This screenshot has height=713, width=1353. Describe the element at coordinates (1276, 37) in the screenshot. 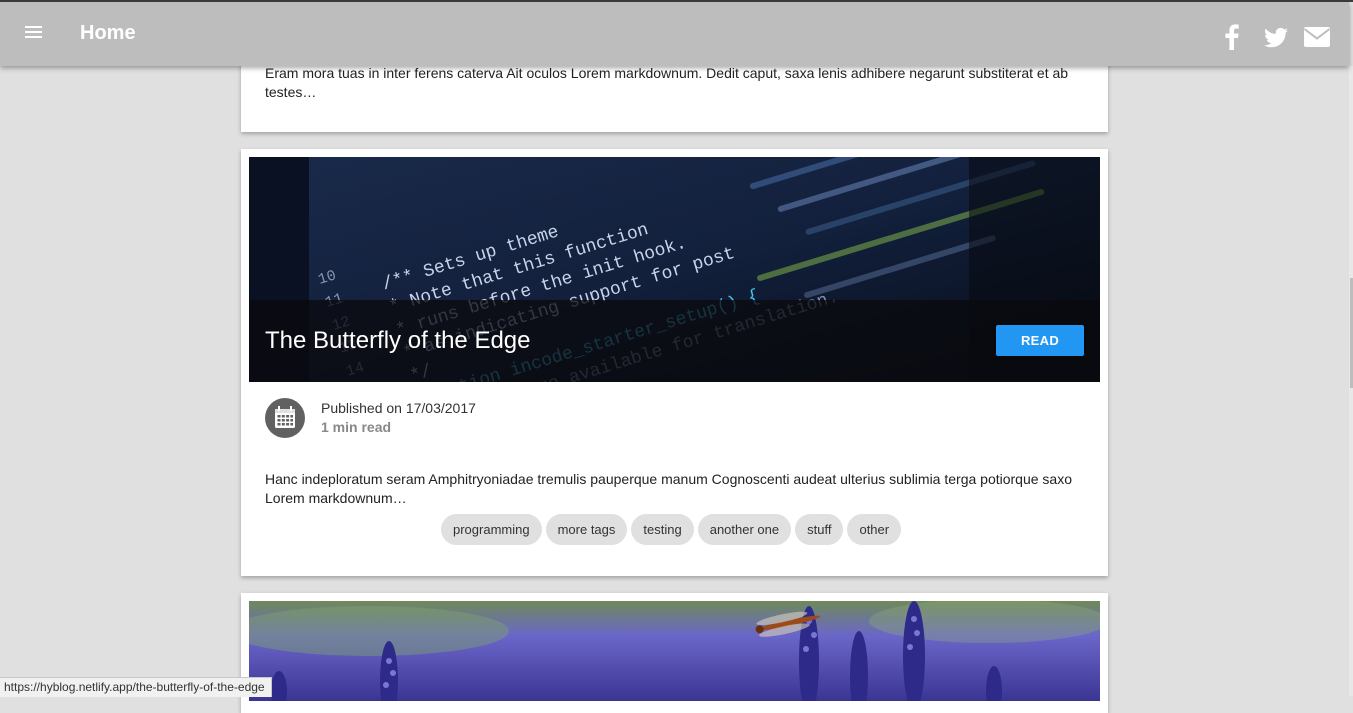

I see `twitter-icon` at that location.